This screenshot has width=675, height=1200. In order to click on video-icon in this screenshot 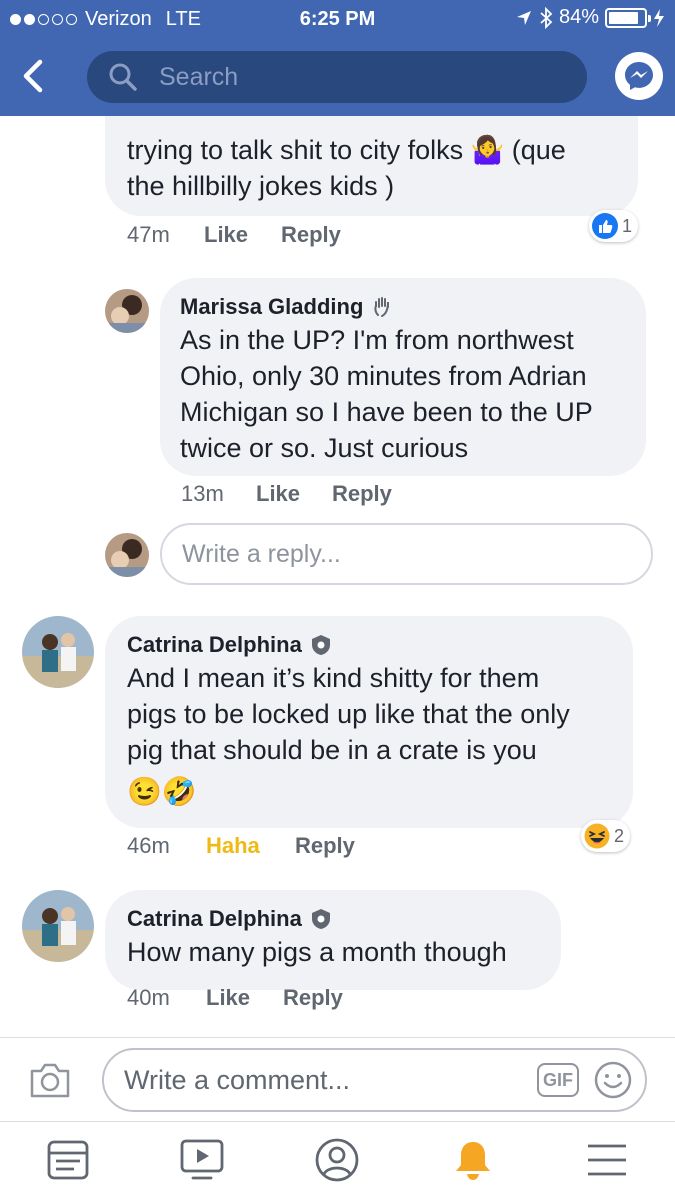, I will do `click(202, 1159)`.